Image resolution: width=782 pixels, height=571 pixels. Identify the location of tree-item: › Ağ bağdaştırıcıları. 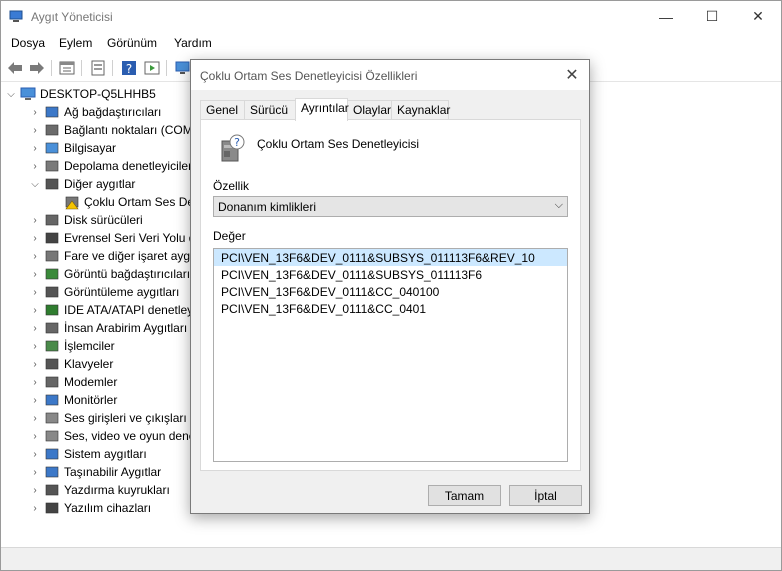
(95, 112).